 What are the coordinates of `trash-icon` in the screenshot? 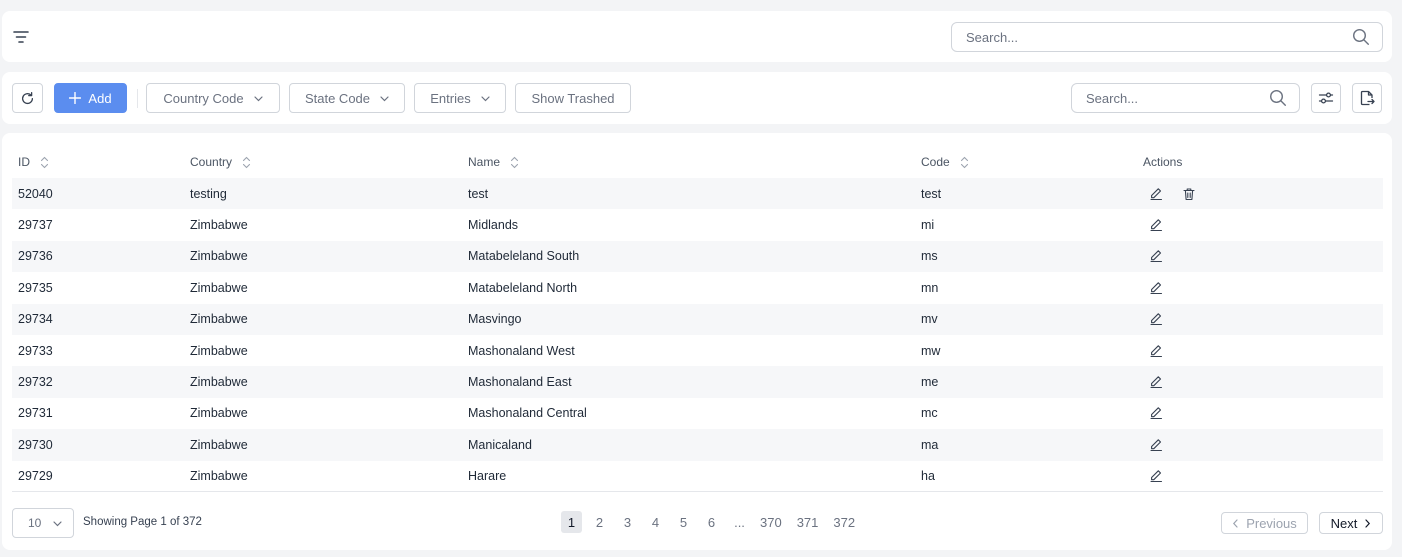 It's located at (1189, 194).